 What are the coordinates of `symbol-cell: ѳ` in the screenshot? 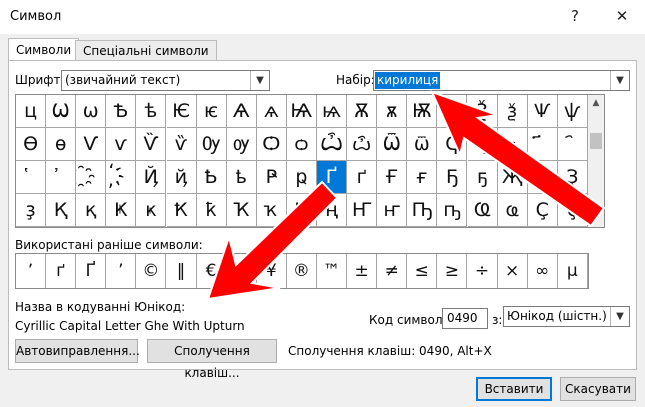 It's located at (61, 144).